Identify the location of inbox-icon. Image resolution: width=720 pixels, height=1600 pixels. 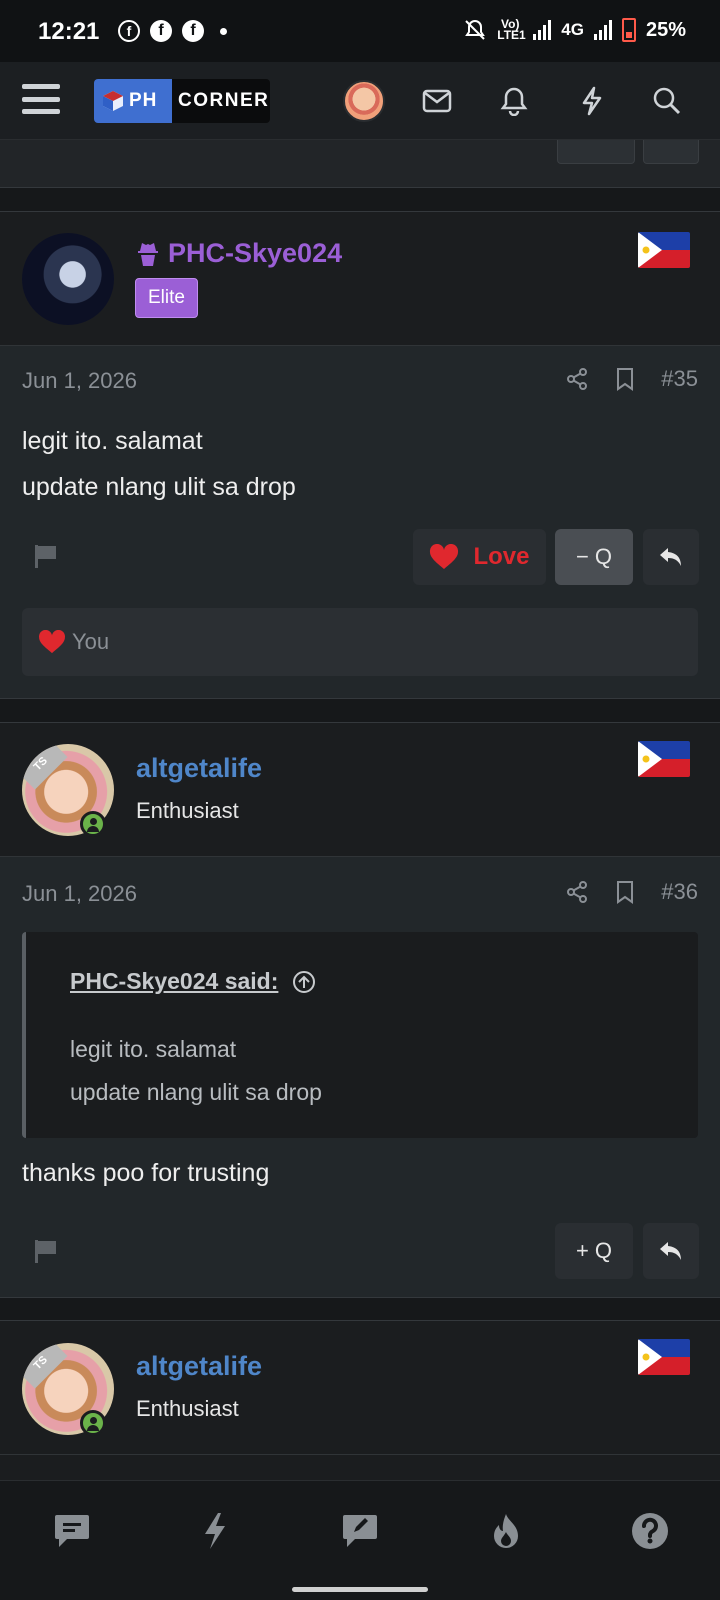
(437, 101).